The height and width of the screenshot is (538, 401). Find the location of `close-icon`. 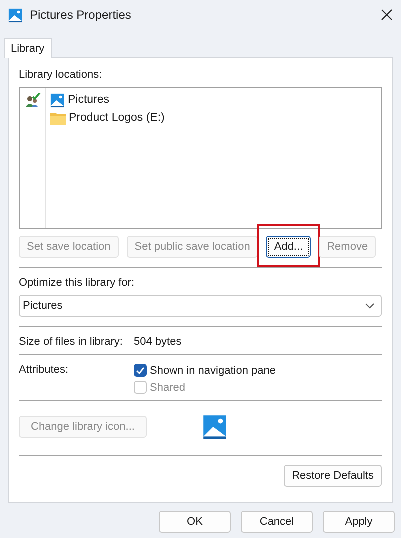

close-icon is located at coordinates (387, 15).